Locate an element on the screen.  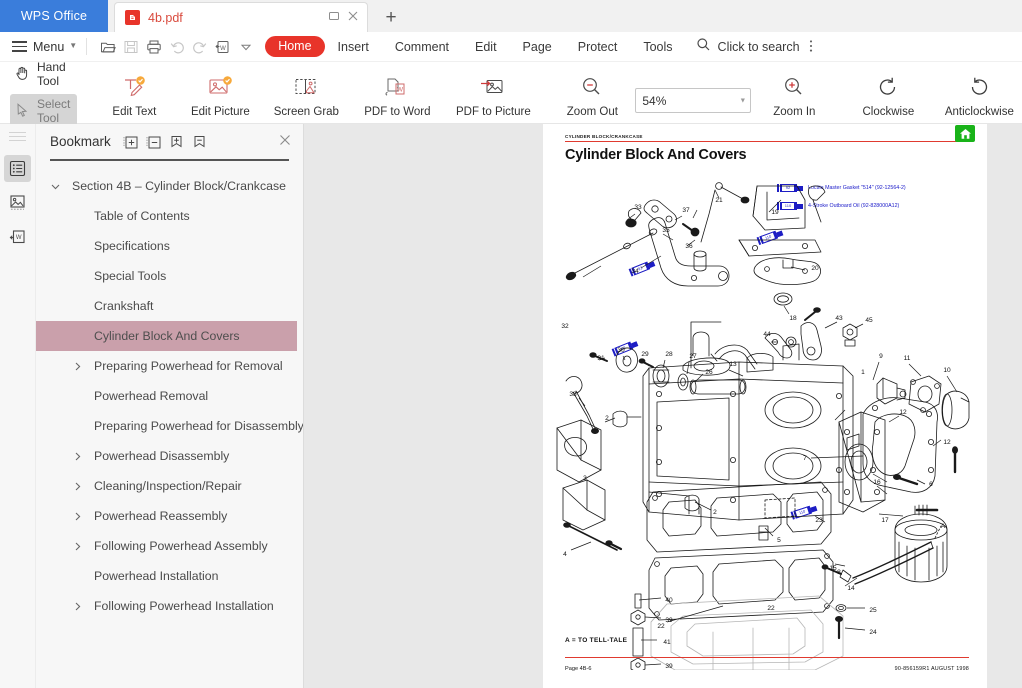
edit-text-button: Edit Text is located at coordinates (134, 94).